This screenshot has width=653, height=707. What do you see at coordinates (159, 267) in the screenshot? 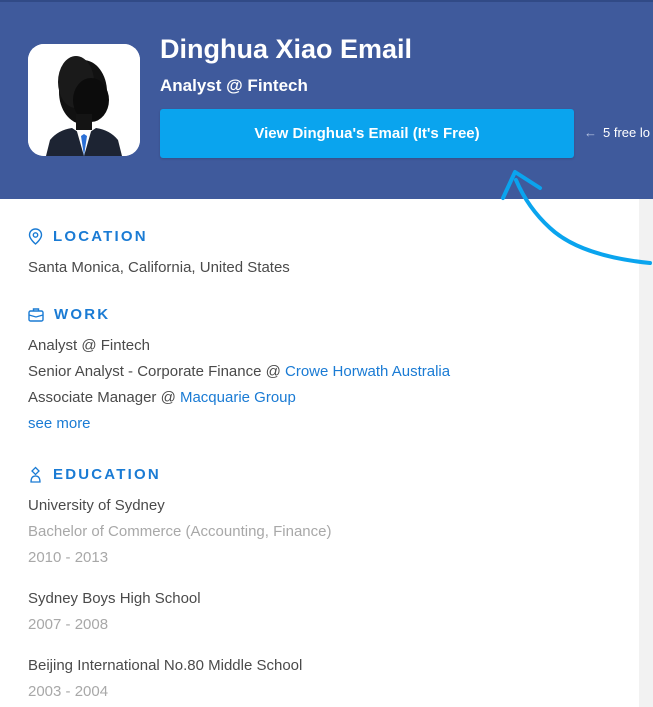
I see `location-value: Santa Monica, California, United States` at bounding box center [159, 267].